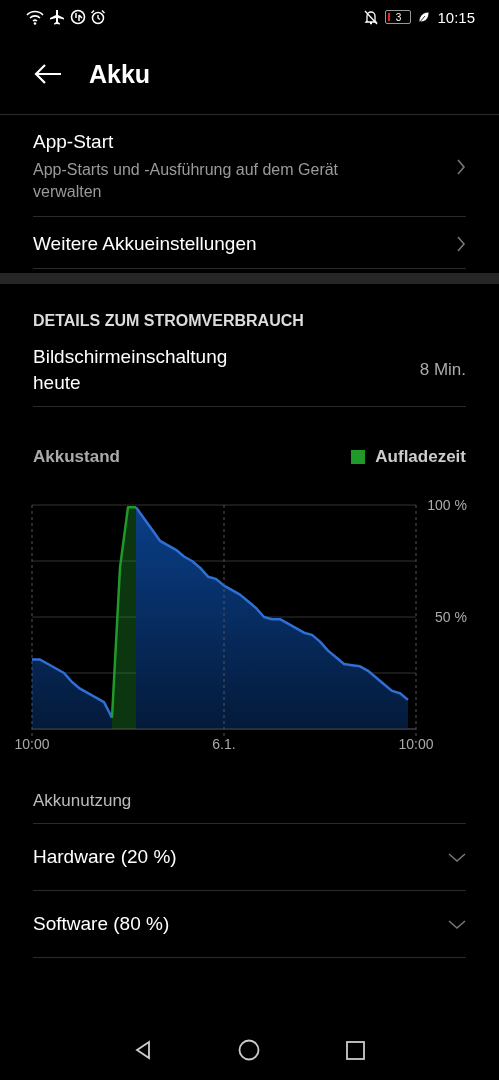 The image size is (499, 1080). What do you see at coordinates (249, 924) in the screenshot?
I see `usage-row: Software (80 %)` at bounding box center [249, 924].